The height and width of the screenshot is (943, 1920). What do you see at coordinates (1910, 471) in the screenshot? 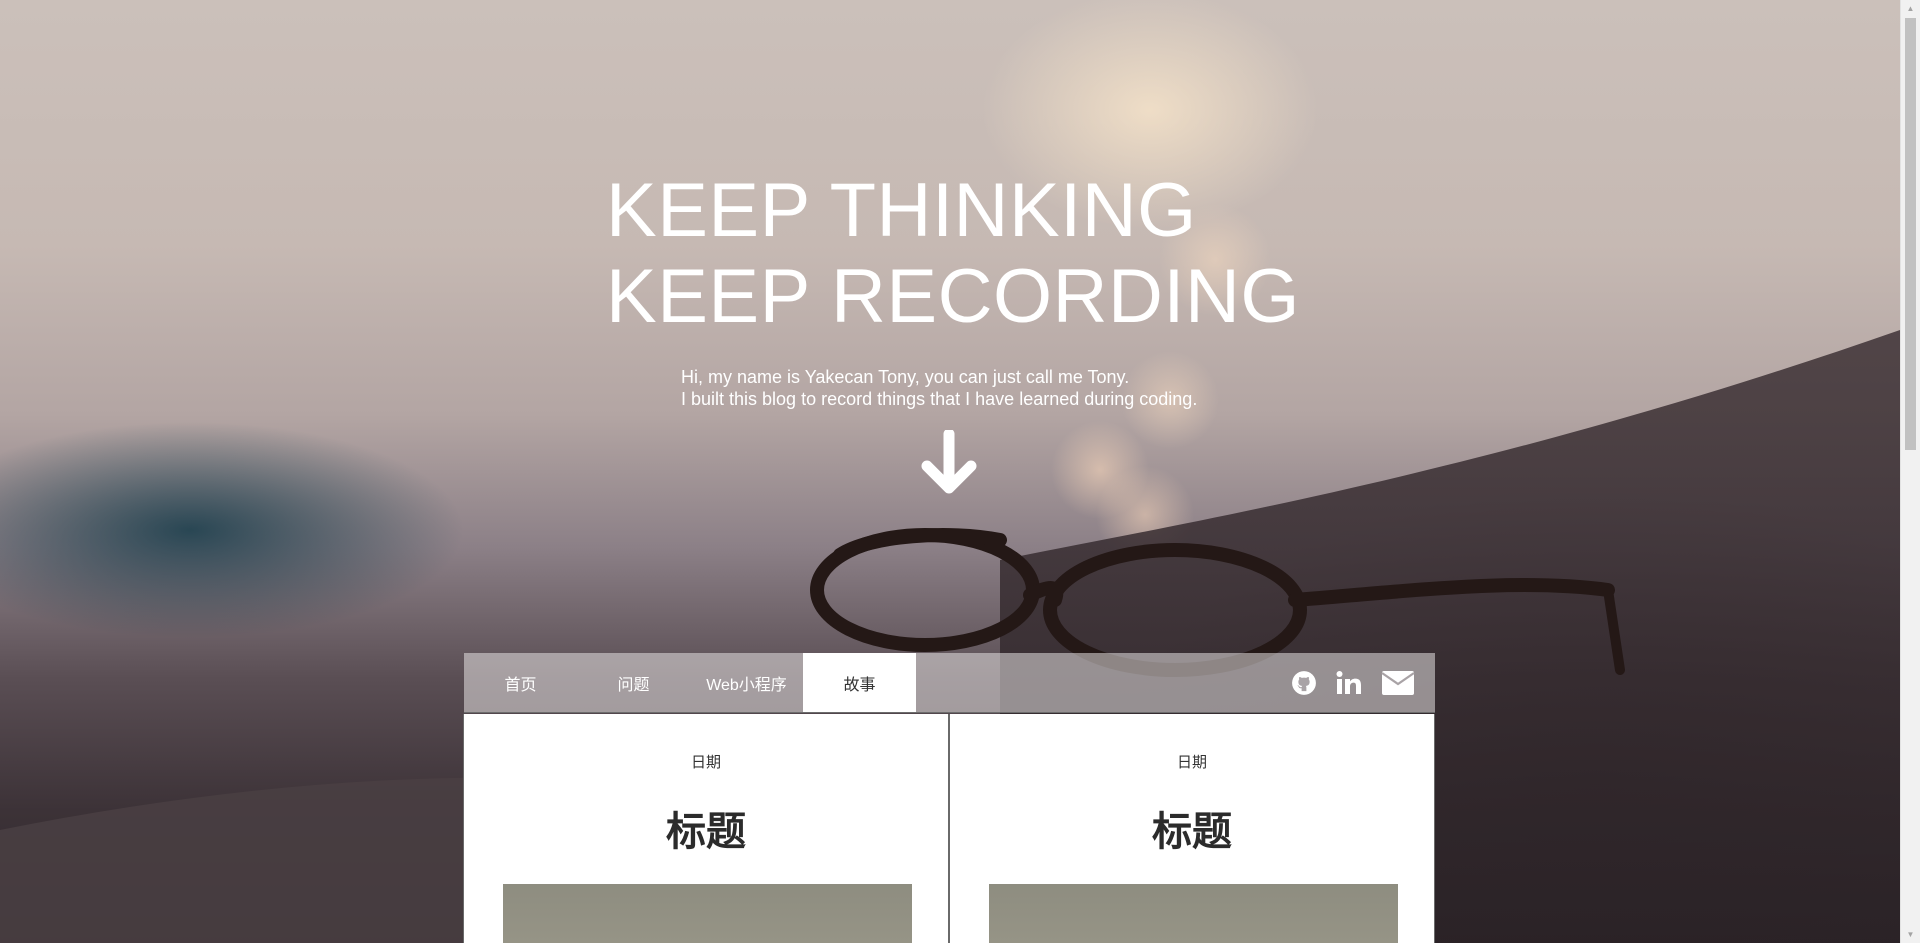
I see `page-scrollbar: ▲ ▼` at bounding box center [1910, 471].